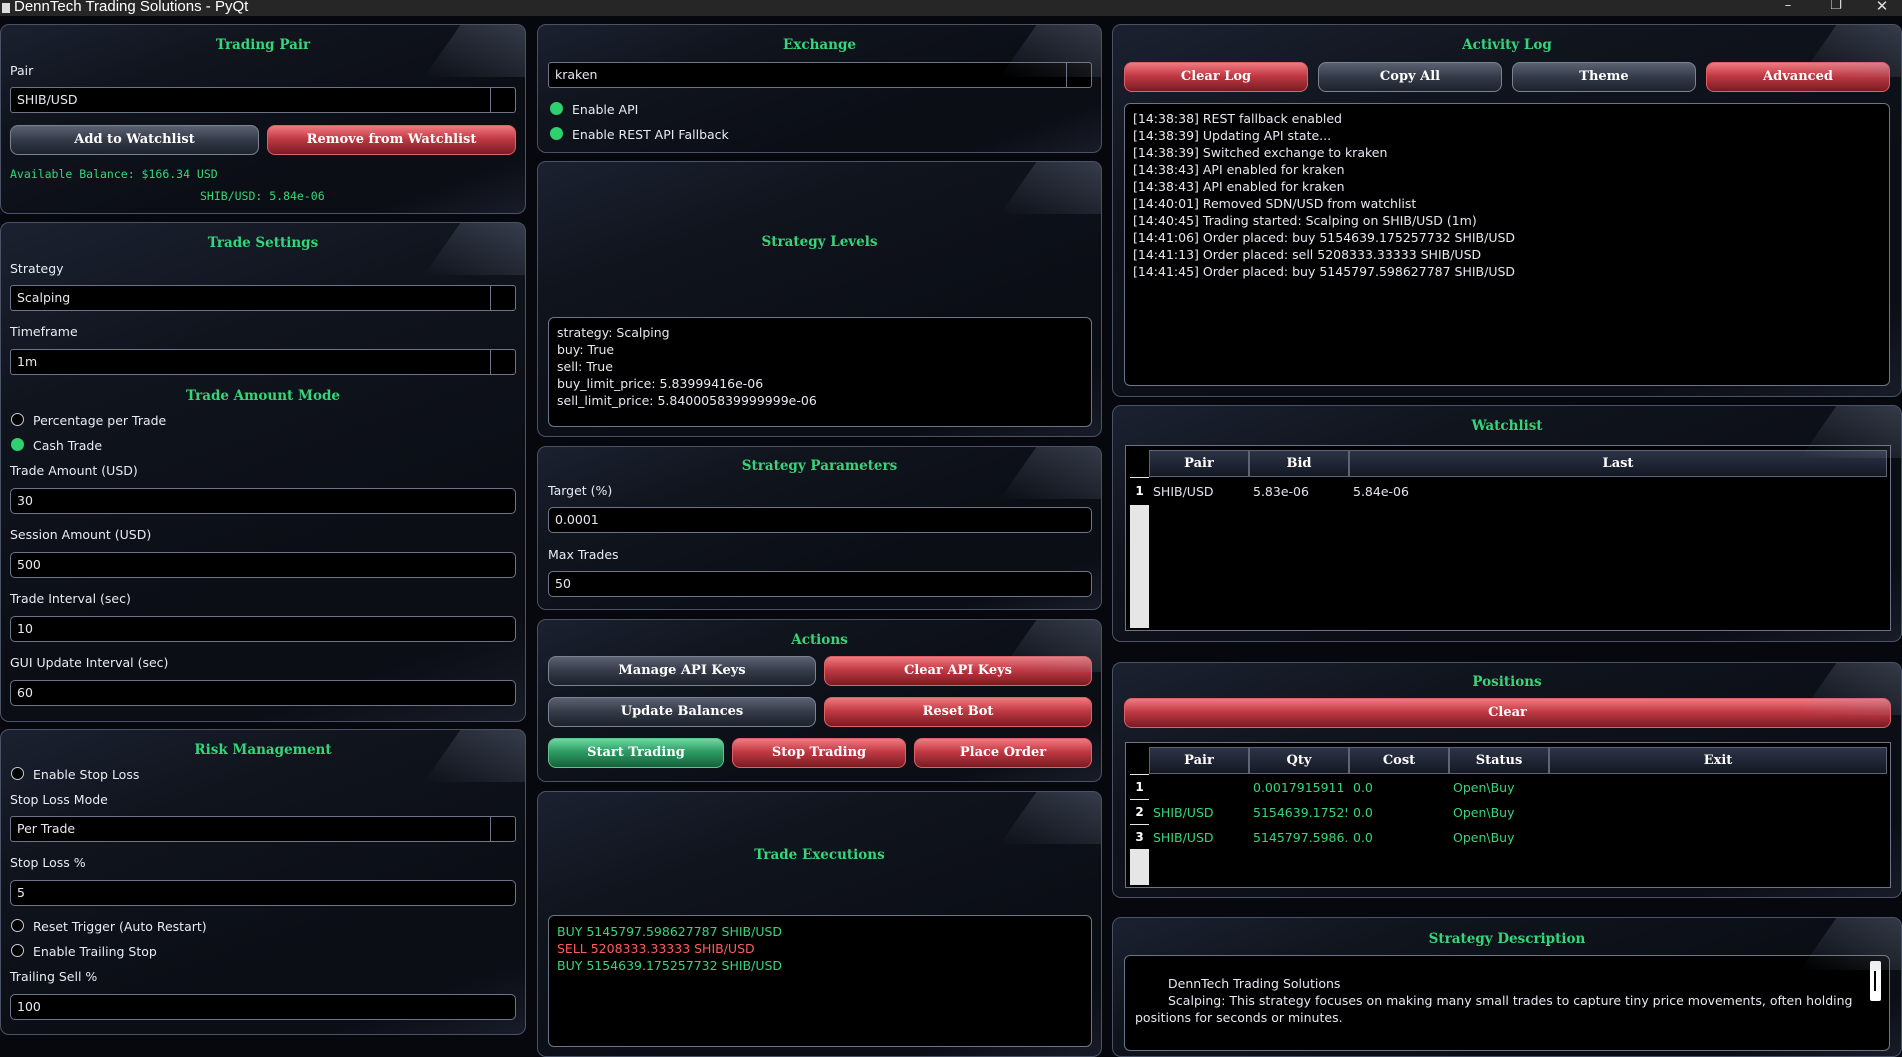 Image resolution: width=1902 pixels, height=1057 pixels. Describe the element at coordinates (1618, 463) in the screenshot. I see `watchlist-header-last: Last` at that location.